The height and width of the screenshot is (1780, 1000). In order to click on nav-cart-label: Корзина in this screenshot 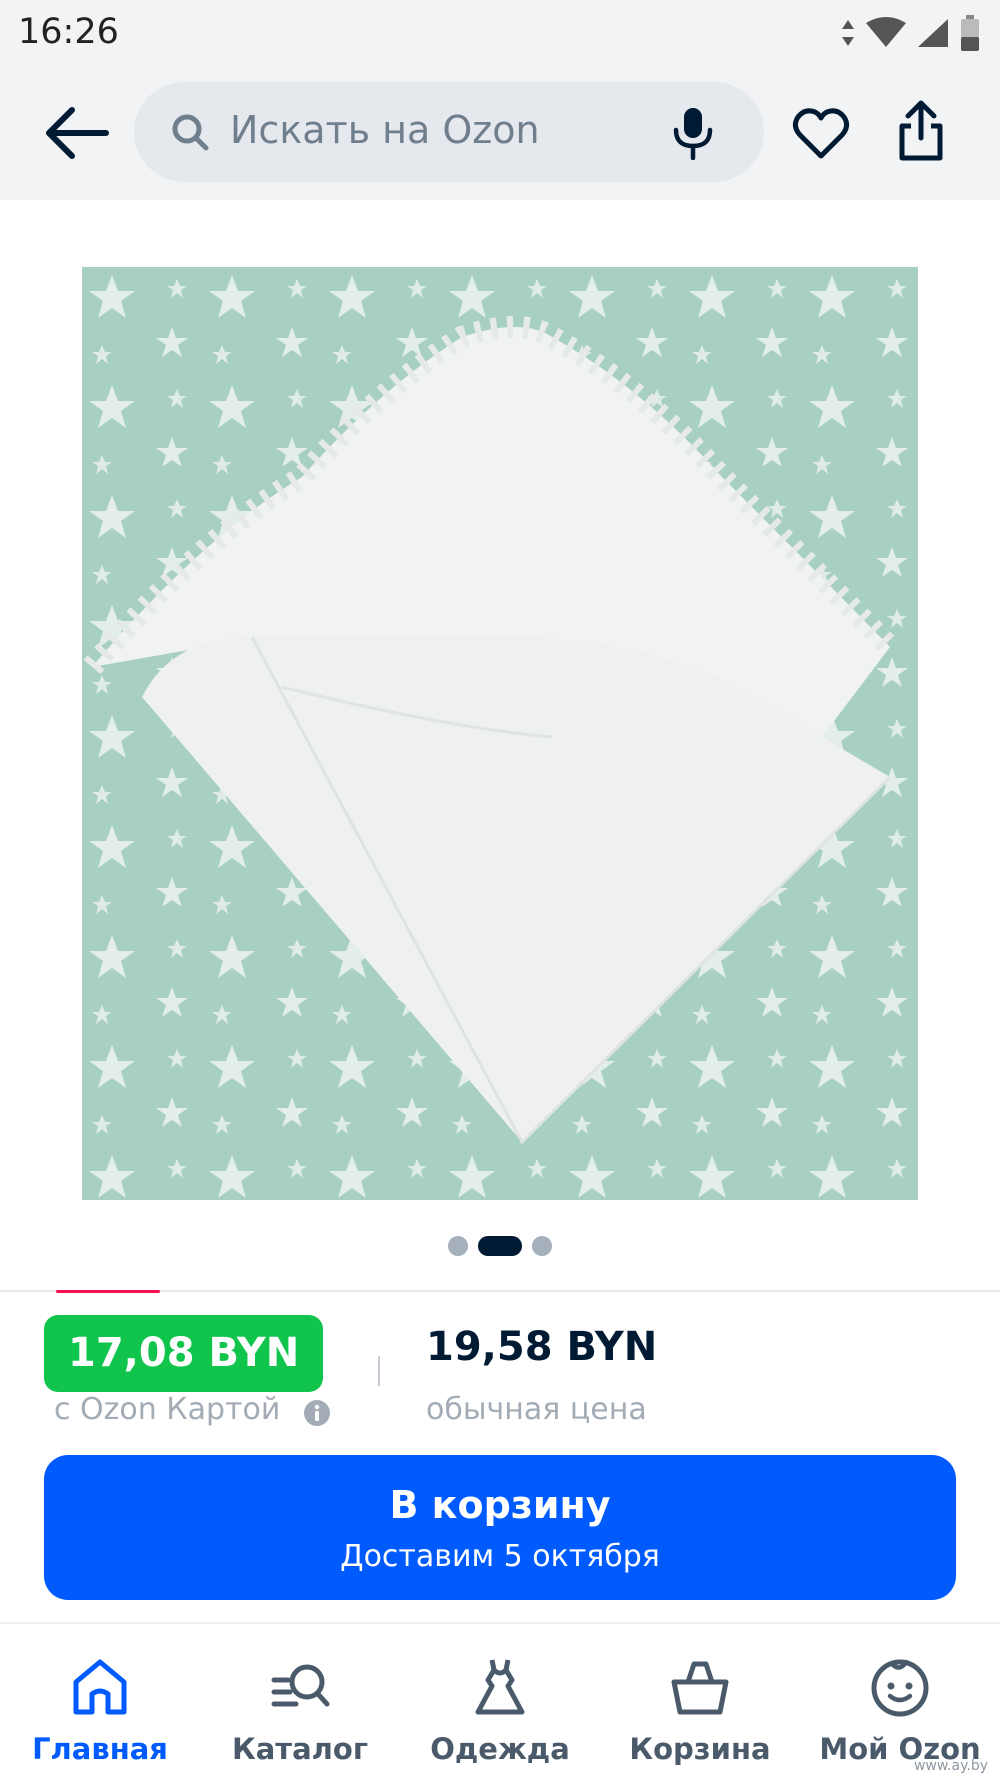, I will do `click(700, 1749)`.